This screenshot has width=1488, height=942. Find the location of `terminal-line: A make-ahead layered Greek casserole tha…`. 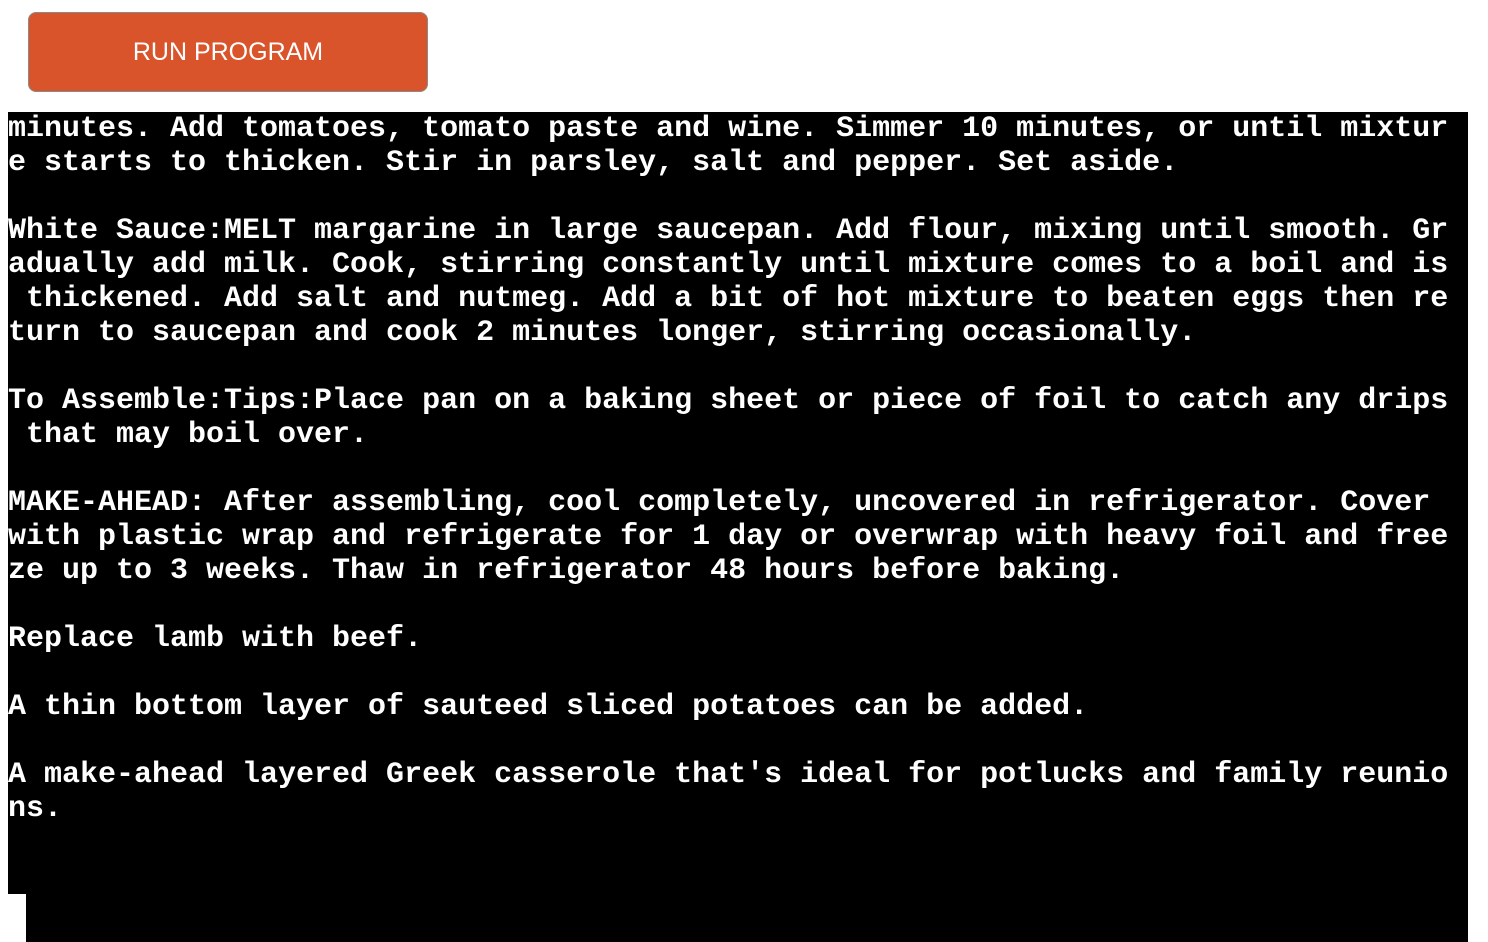

terminal-line: A make-ahead layered Greek casserole tha… is located at coordinates (728, 775).